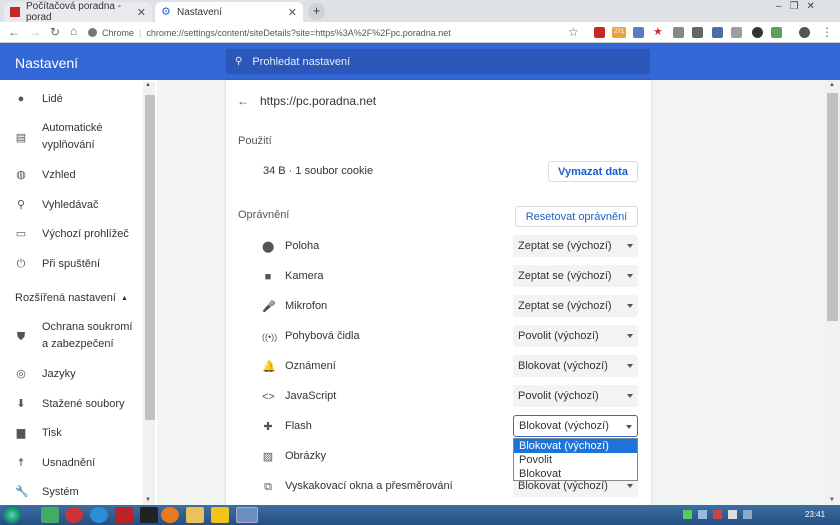  Describe the element at coordinates (47, 63) in the screenshot. I see `page-title: Nastavení` at that location.